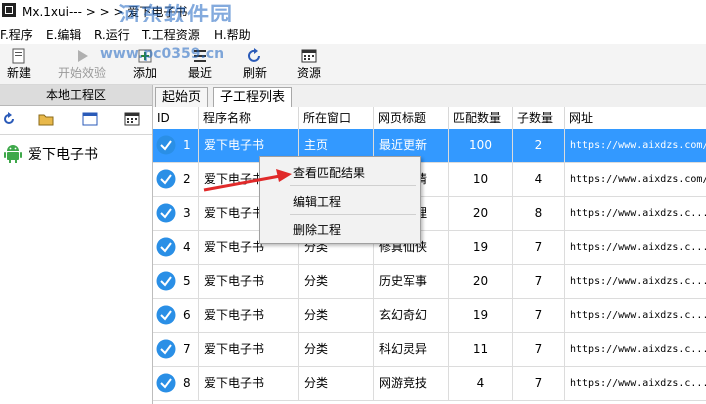 The image size is (706, 404). What do you see at coordinates (539, 179) in the screenshot?
I see `cell-sub-count: 4` at bounding box center [539, 179].